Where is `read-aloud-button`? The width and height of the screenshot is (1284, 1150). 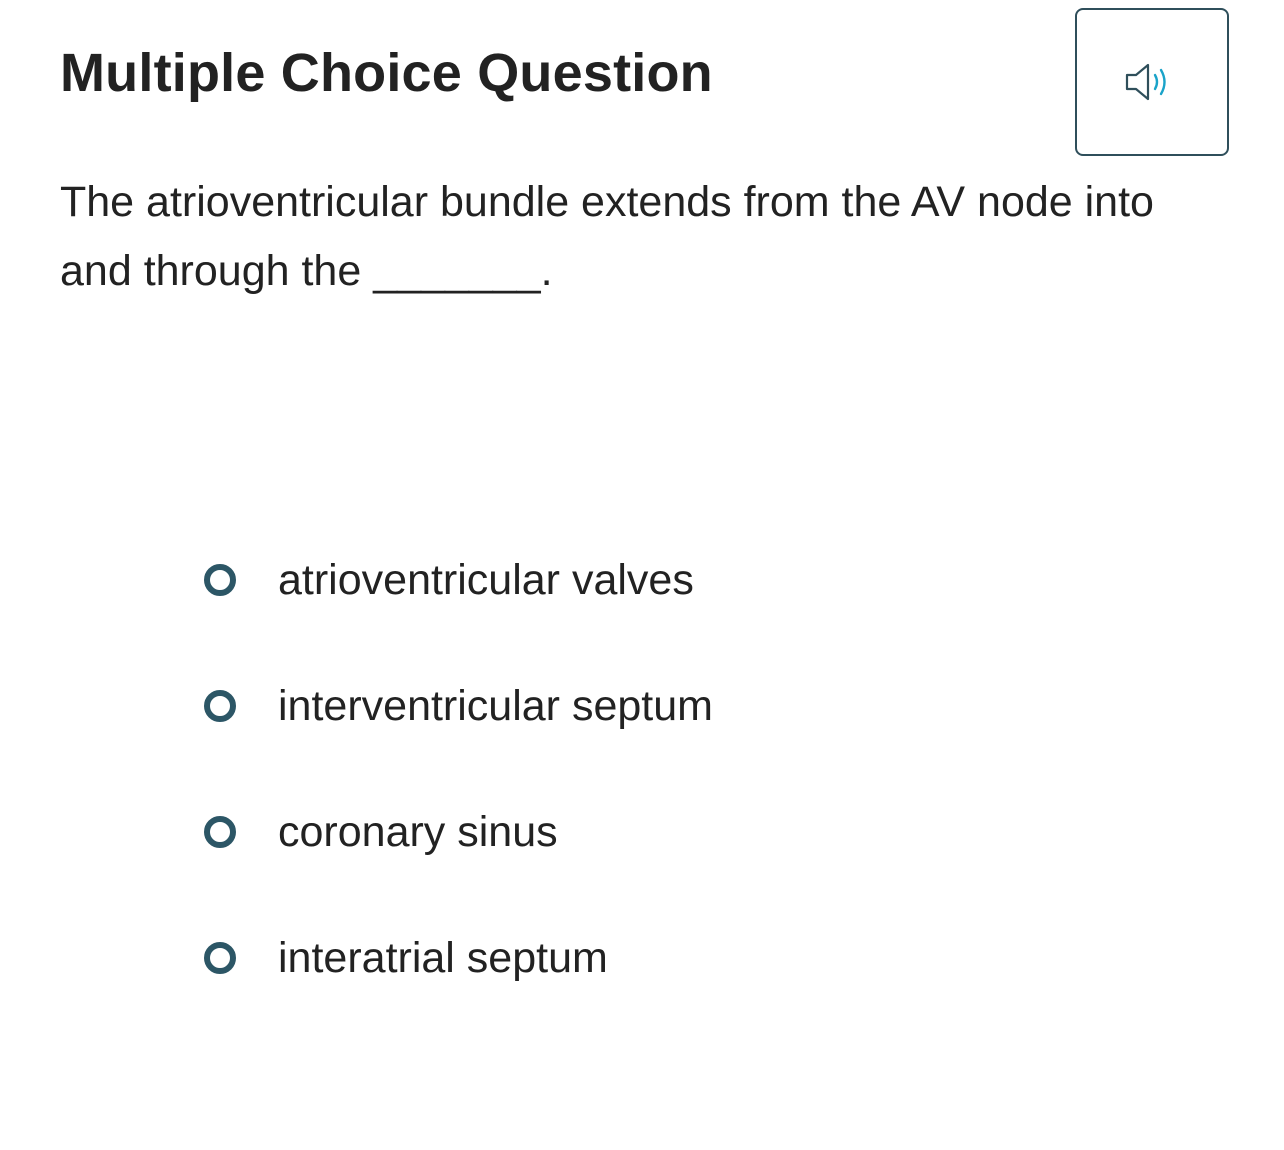 read-aloud-button is located at coordinates (1152, 82).